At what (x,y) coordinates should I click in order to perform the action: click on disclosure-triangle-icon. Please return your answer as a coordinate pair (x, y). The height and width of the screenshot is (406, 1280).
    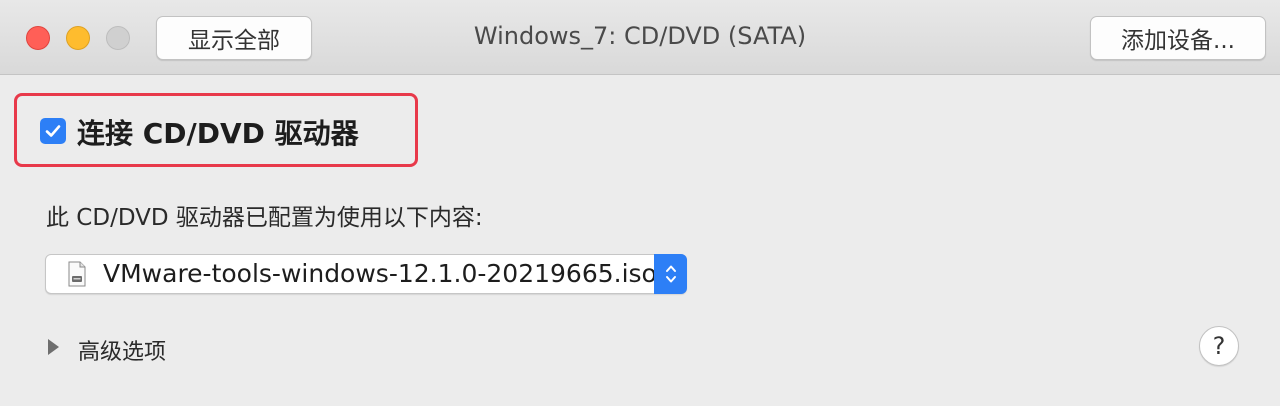
    Looking at the image, I should click on (53, 347).